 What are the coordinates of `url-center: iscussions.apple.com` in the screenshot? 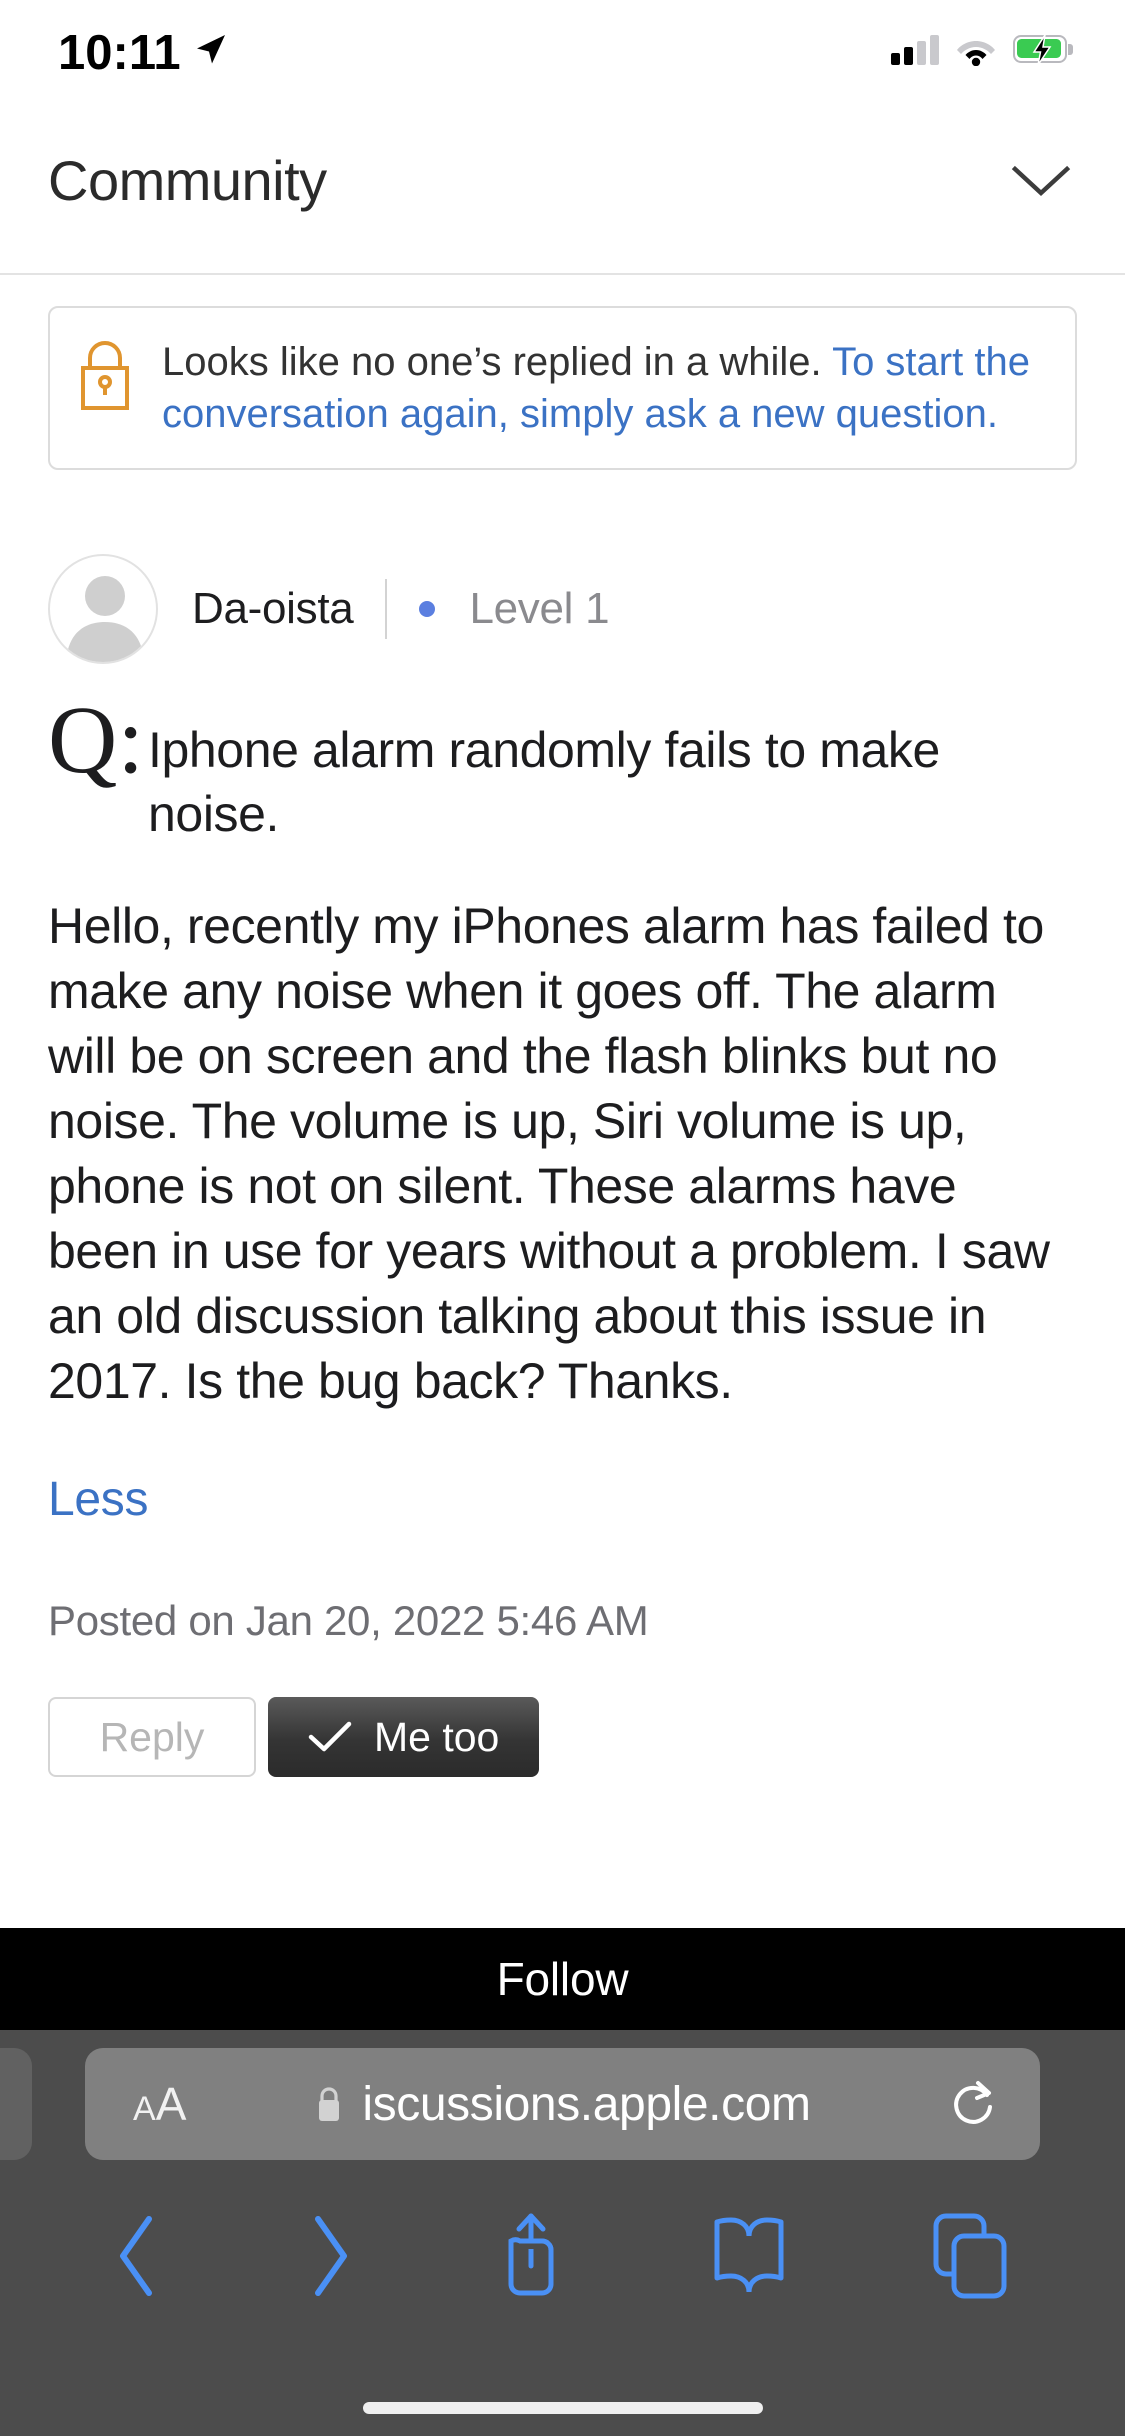 It's located at (562, 2104).